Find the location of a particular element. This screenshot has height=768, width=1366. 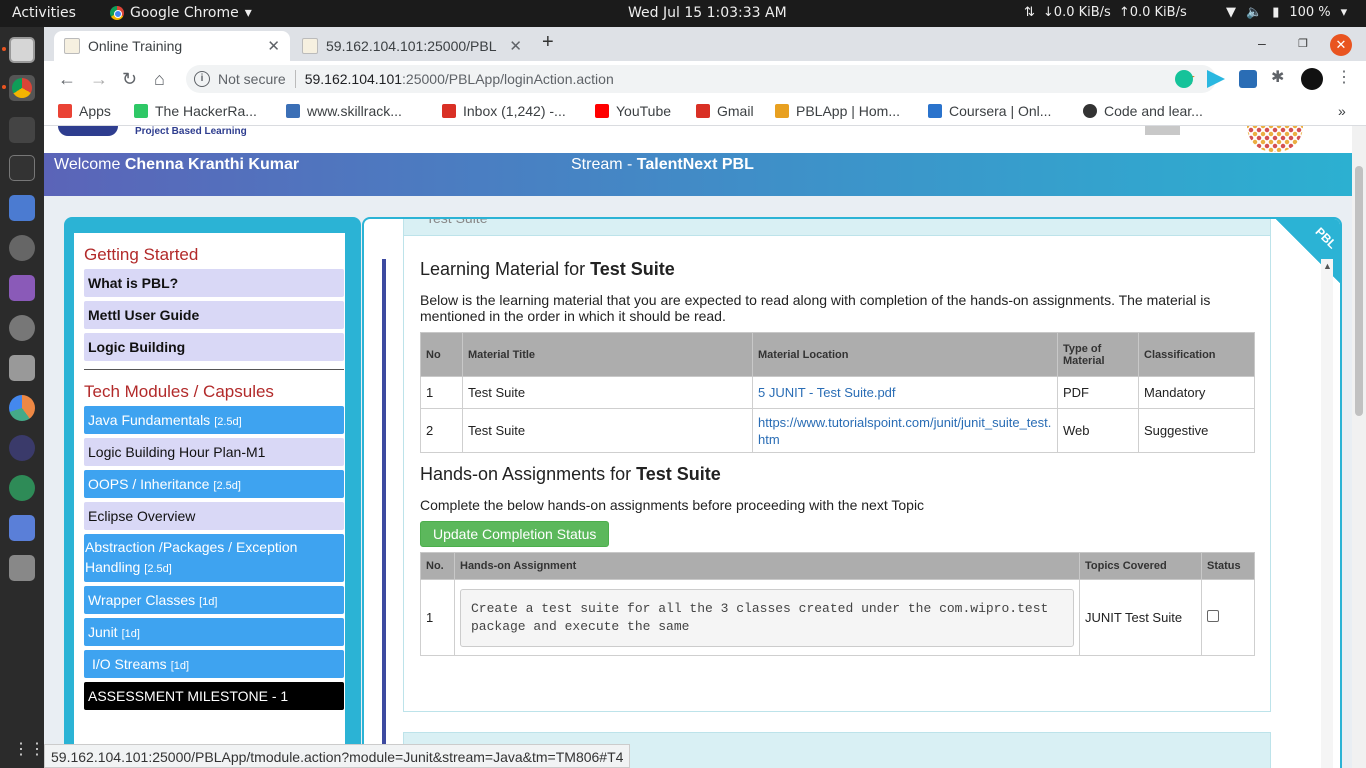

drive-icon is located at coordinates (22, 568).